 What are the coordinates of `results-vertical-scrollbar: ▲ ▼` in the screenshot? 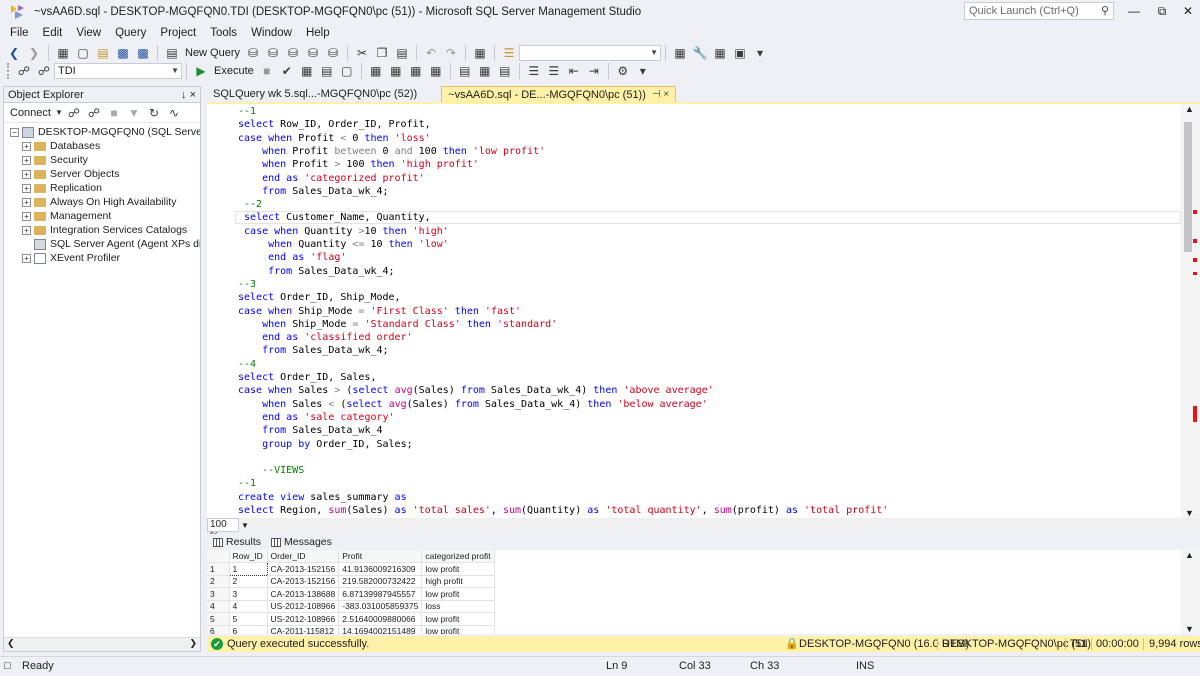 It's located at (1190, 592).